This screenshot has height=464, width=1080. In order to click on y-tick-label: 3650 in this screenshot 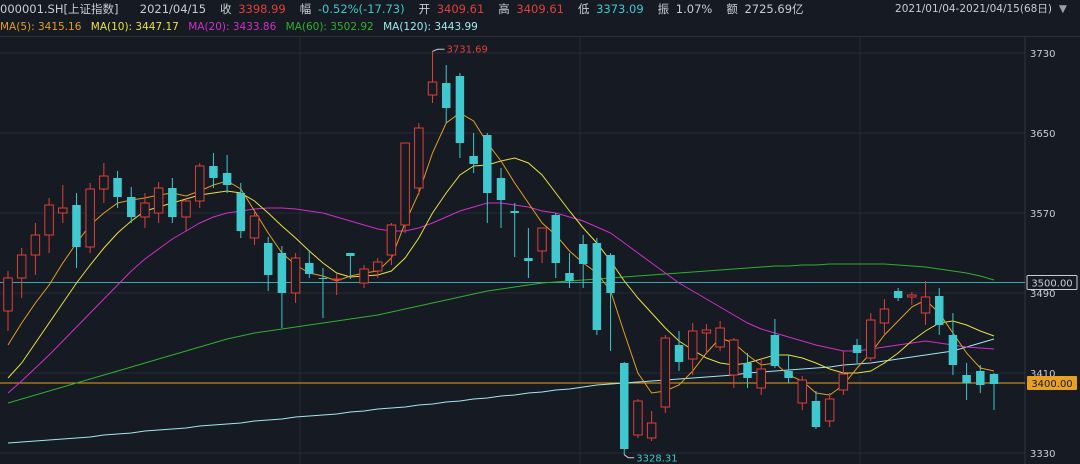, I will do `click(1042, 134)`.